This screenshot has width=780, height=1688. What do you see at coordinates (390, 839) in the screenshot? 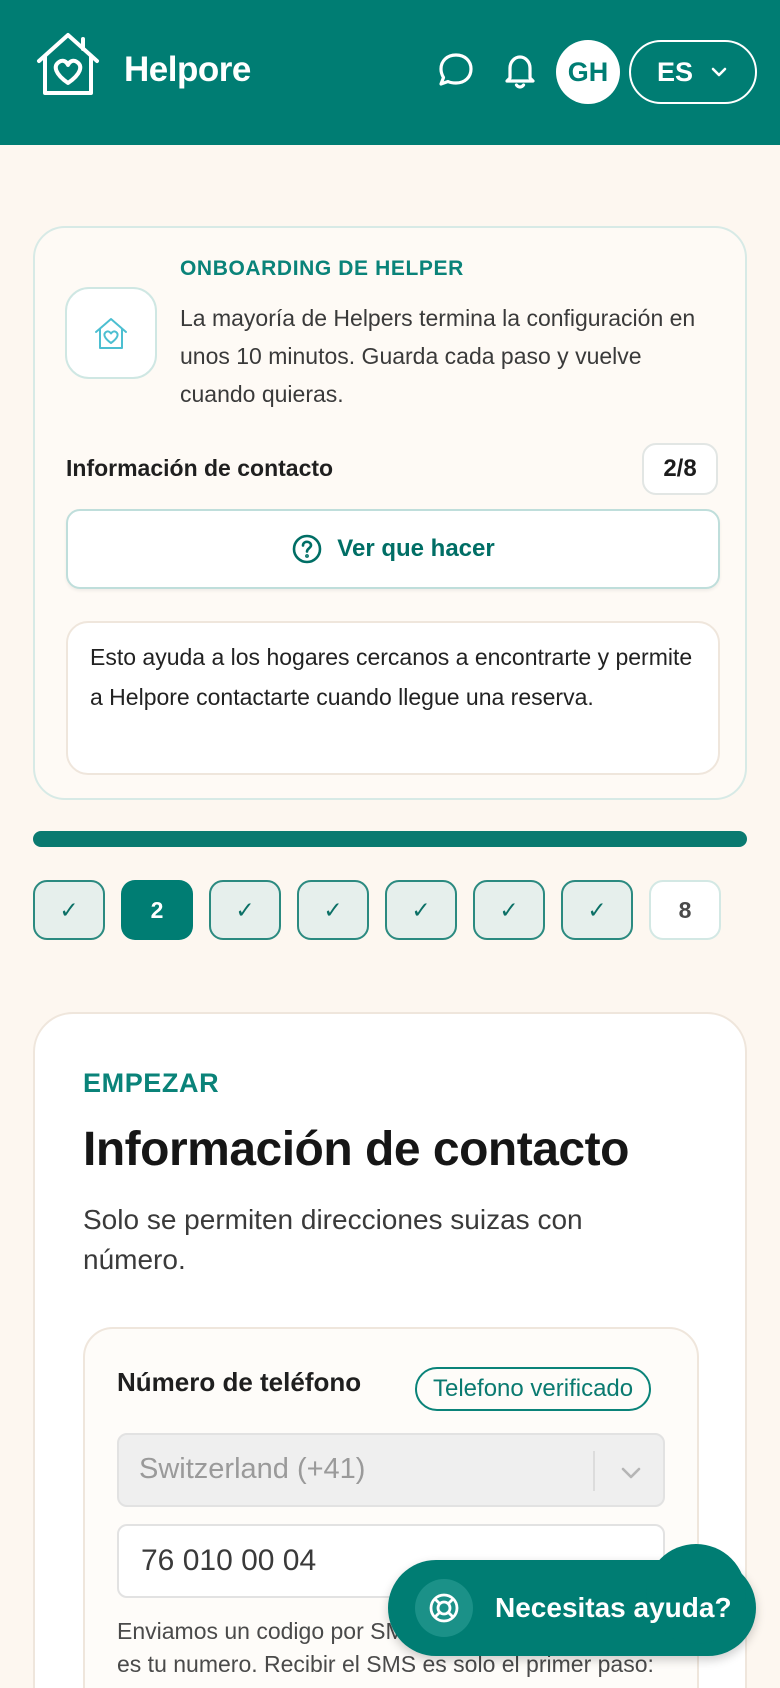
I see `progress-bar` at bounding box center [390, 839].